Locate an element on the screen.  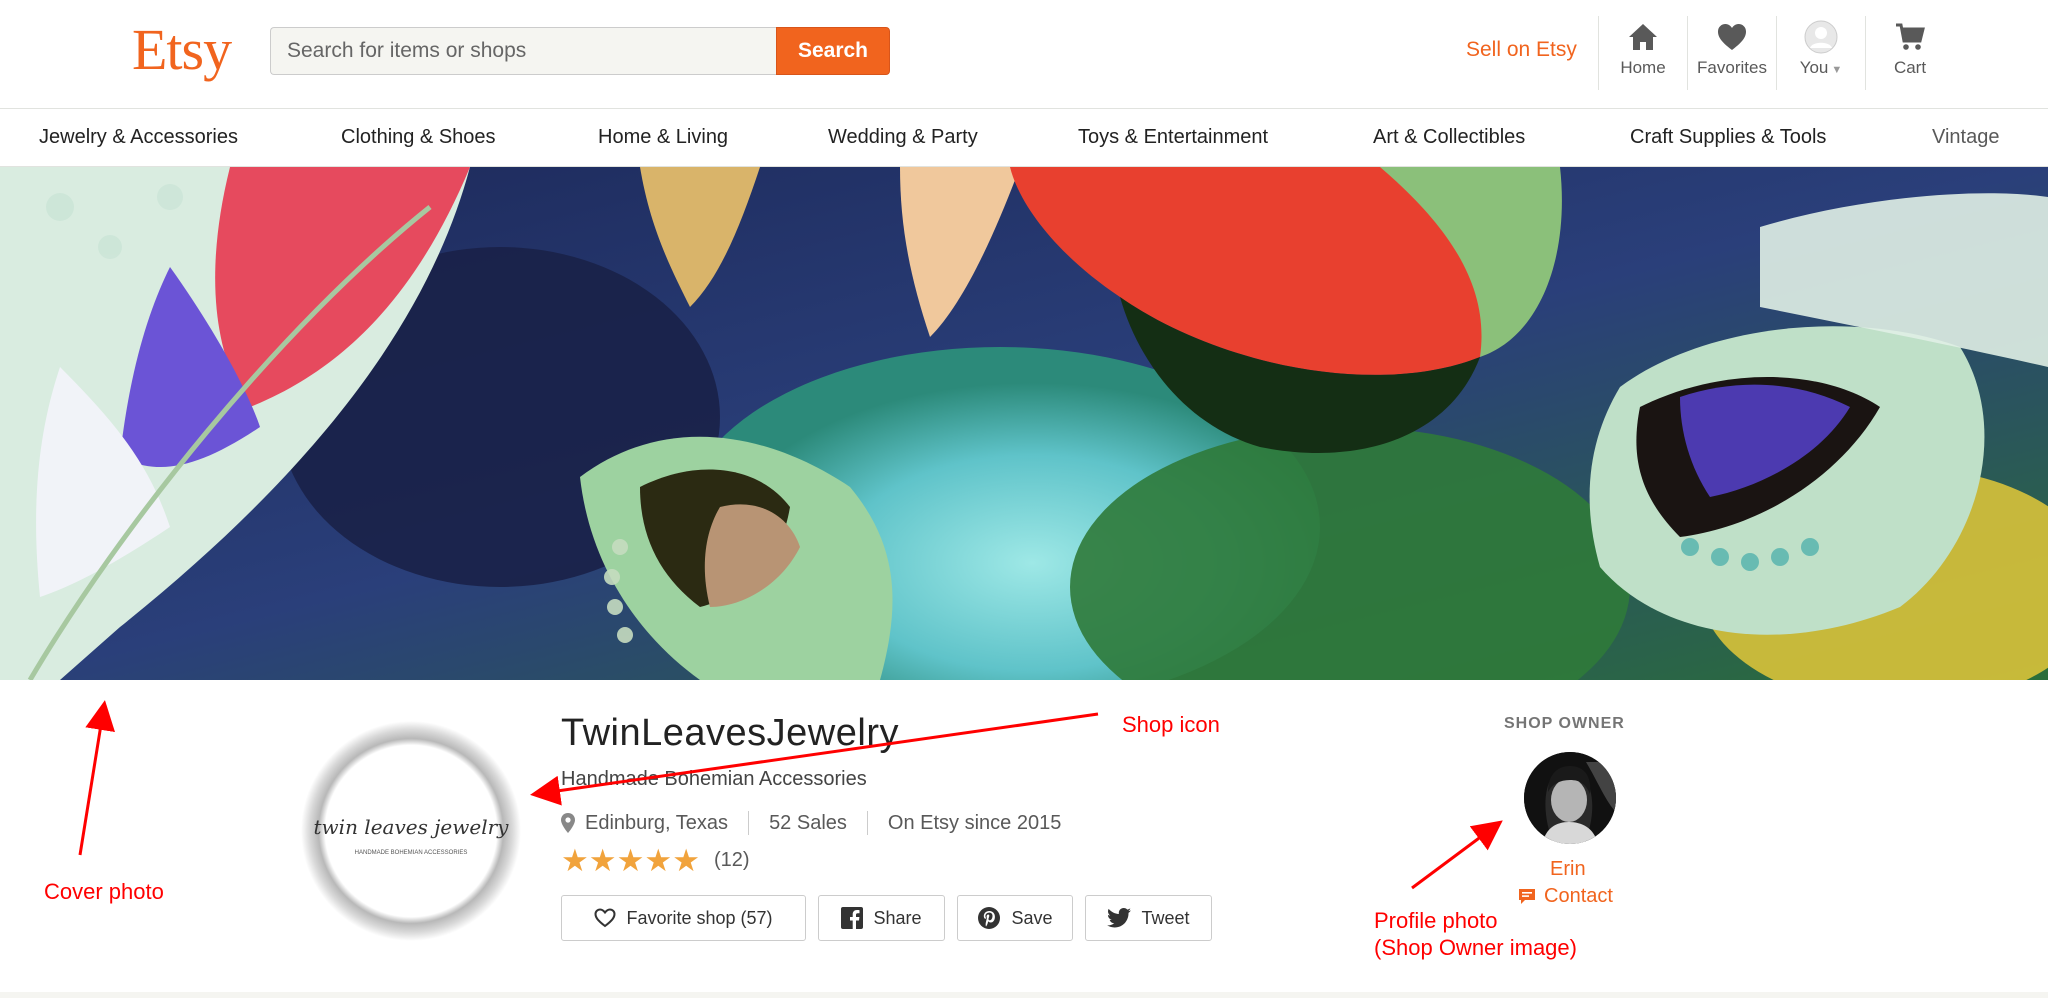
nav-you: You ▼ is located at coordinates (1820, 53).